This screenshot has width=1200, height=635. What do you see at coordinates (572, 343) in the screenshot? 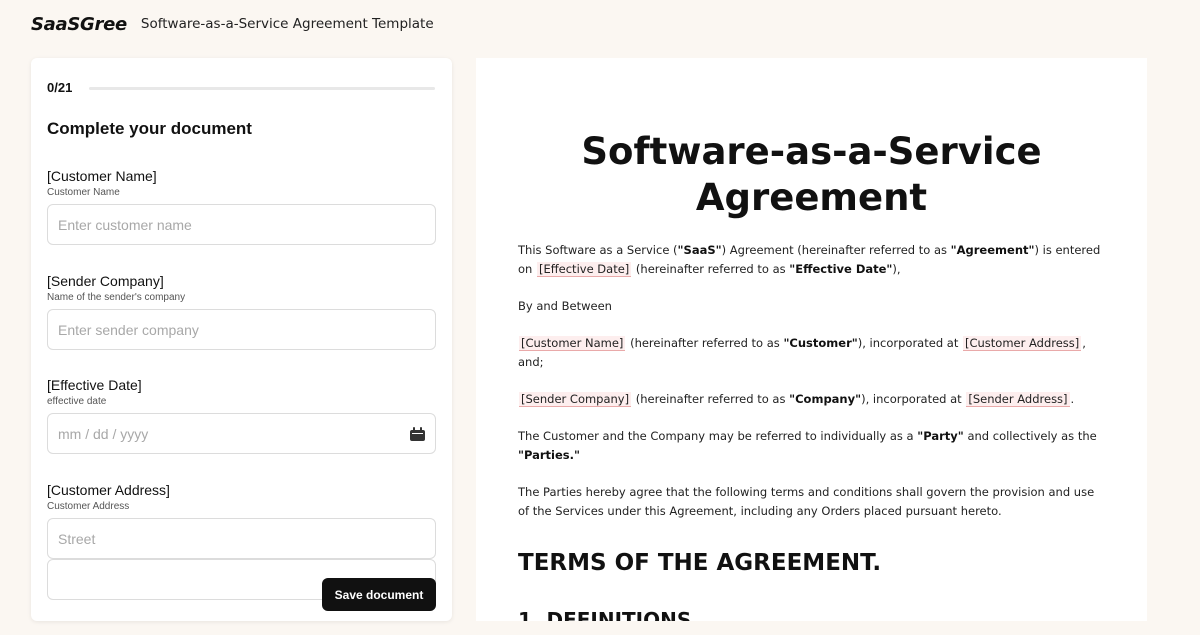
I see `placeholder-customer-name: [Customer Name]` at bounding box center [572, 343].